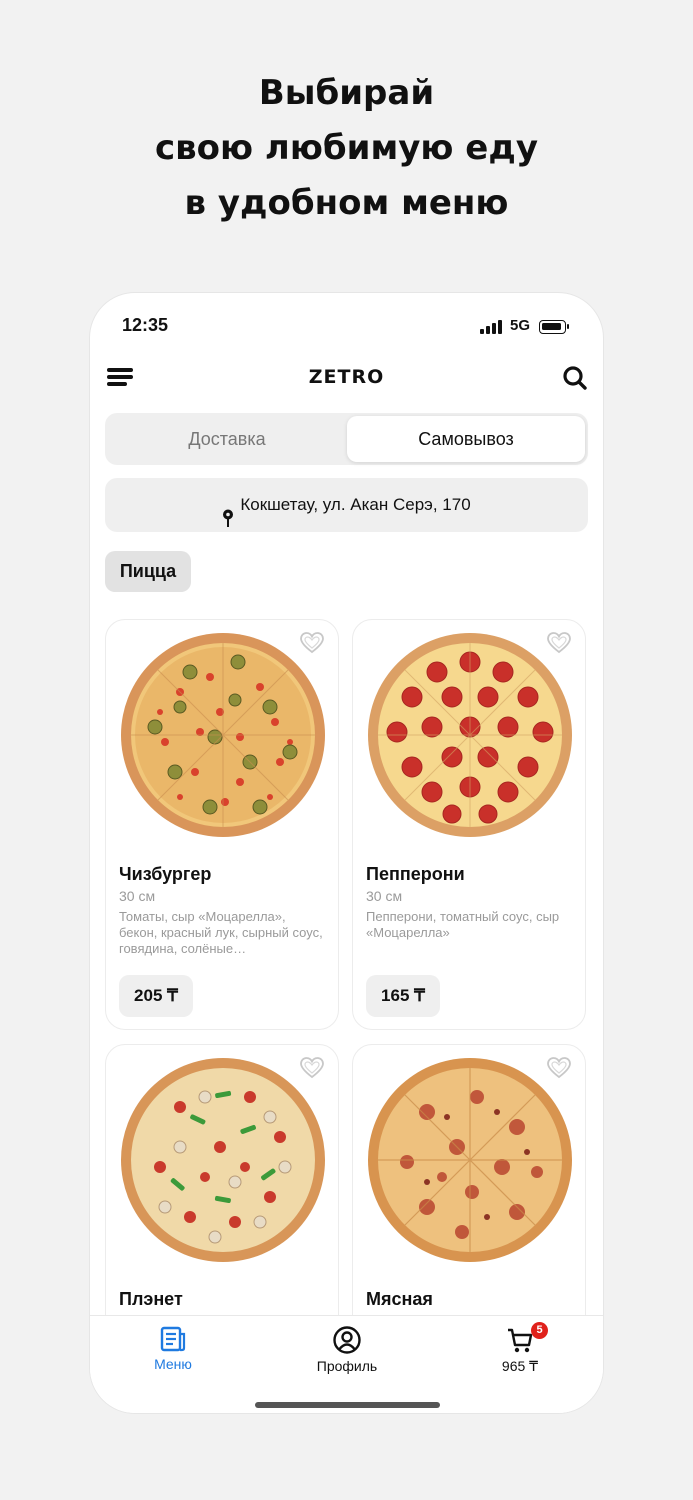  What do you see at coordinates (539, 1330) in the screenshot?
I see `cart-count-badge: 5` at bounding box center [539, 1330].